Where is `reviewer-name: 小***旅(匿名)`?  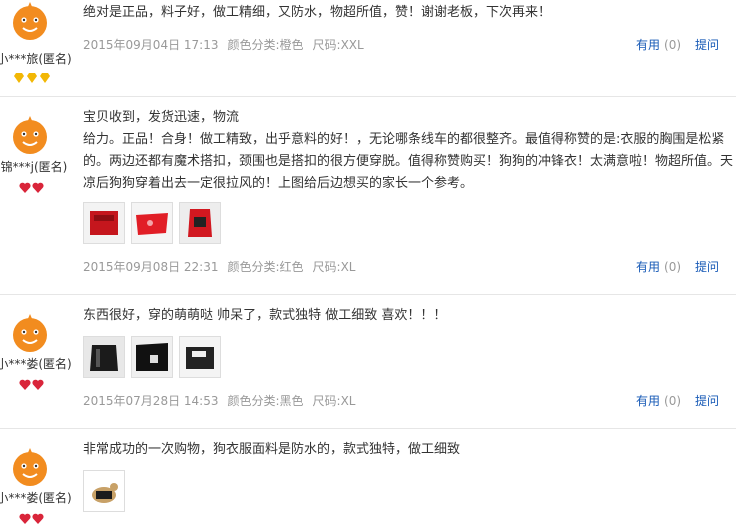 reviewer-name: 小***旅(匿名) is located at coordinates (36, 59).